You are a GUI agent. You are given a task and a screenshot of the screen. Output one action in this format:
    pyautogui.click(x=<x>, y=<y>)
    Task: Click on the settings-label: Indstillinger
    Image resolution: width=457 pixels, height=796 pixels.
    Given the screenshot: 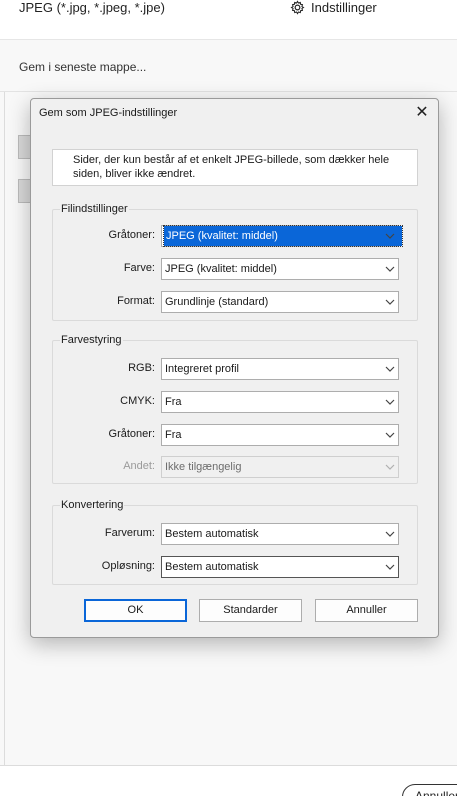 What is the action you would take?
    pyautogui.click(x=344, y=7)
    